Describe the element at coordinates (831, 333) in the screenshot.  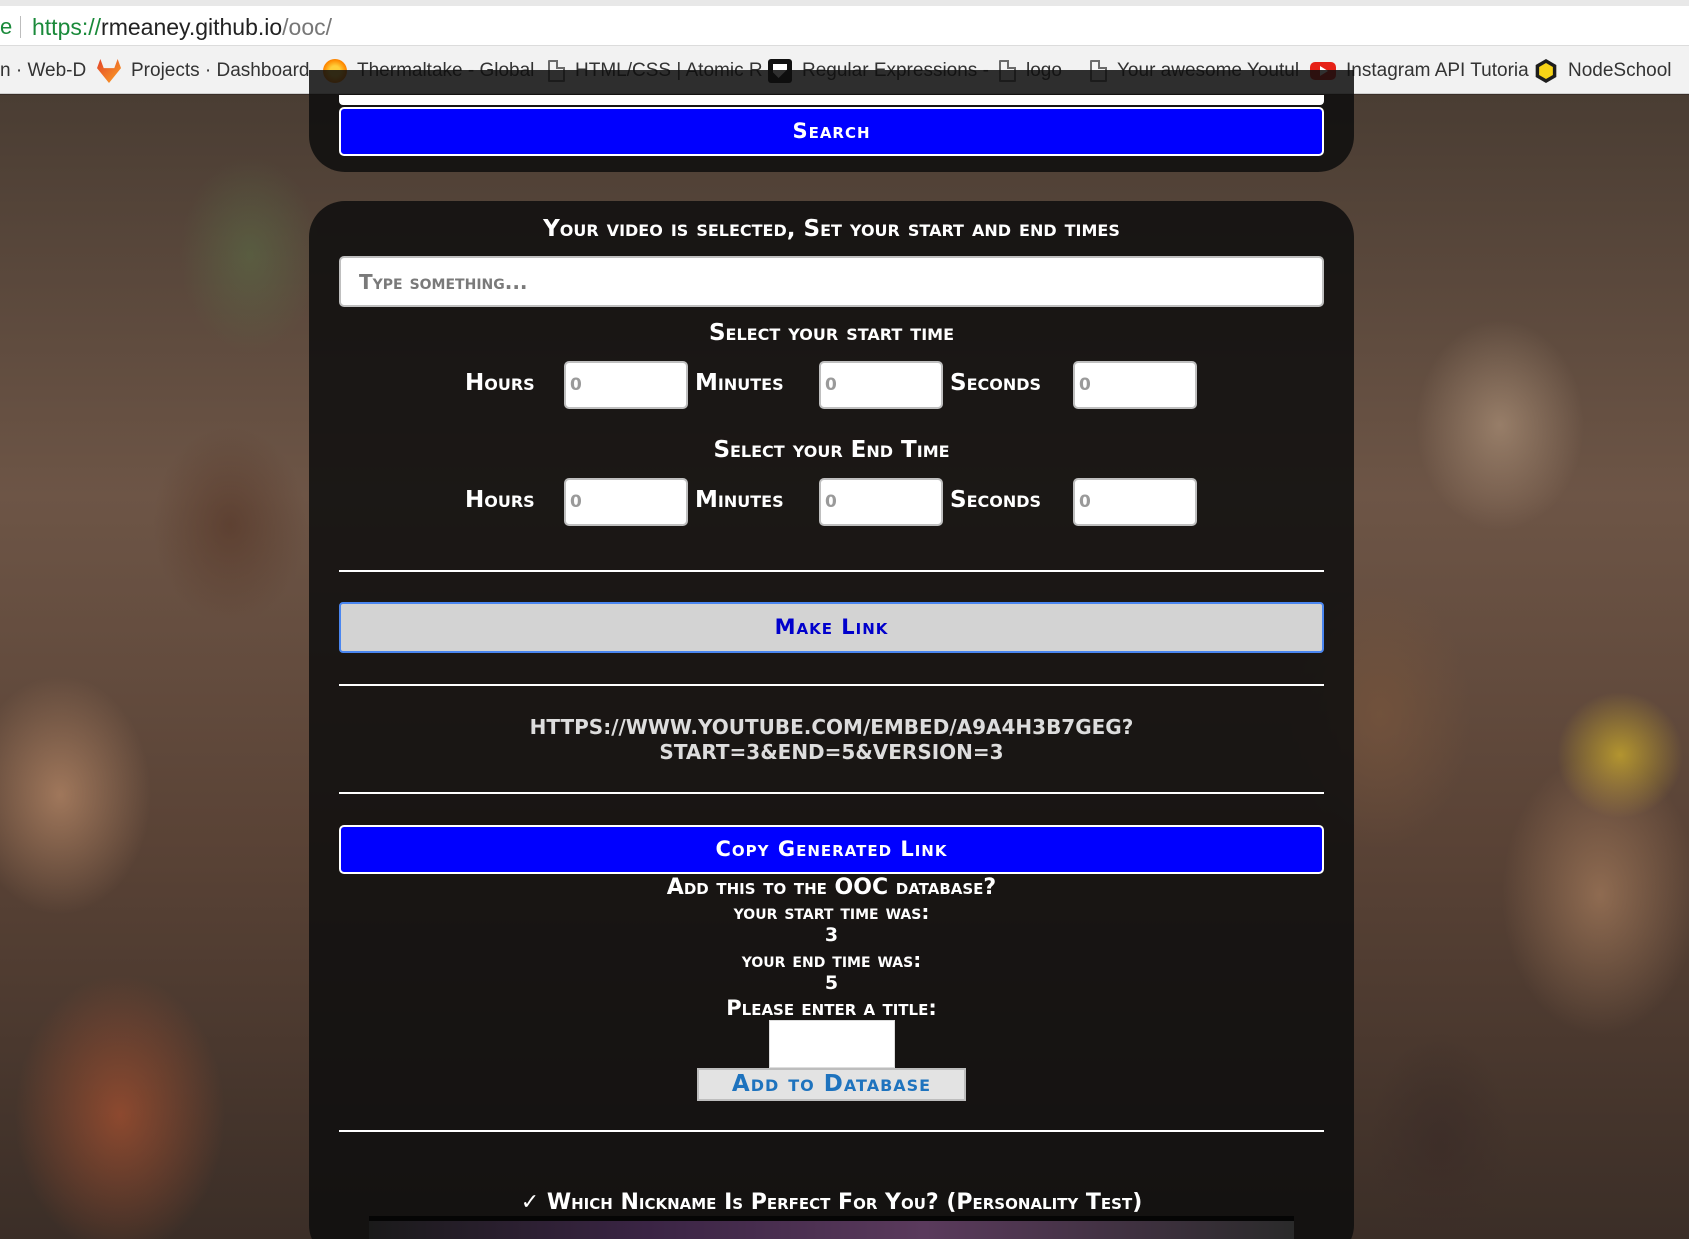
I see `start-time-heading: Select your start time` at that location.